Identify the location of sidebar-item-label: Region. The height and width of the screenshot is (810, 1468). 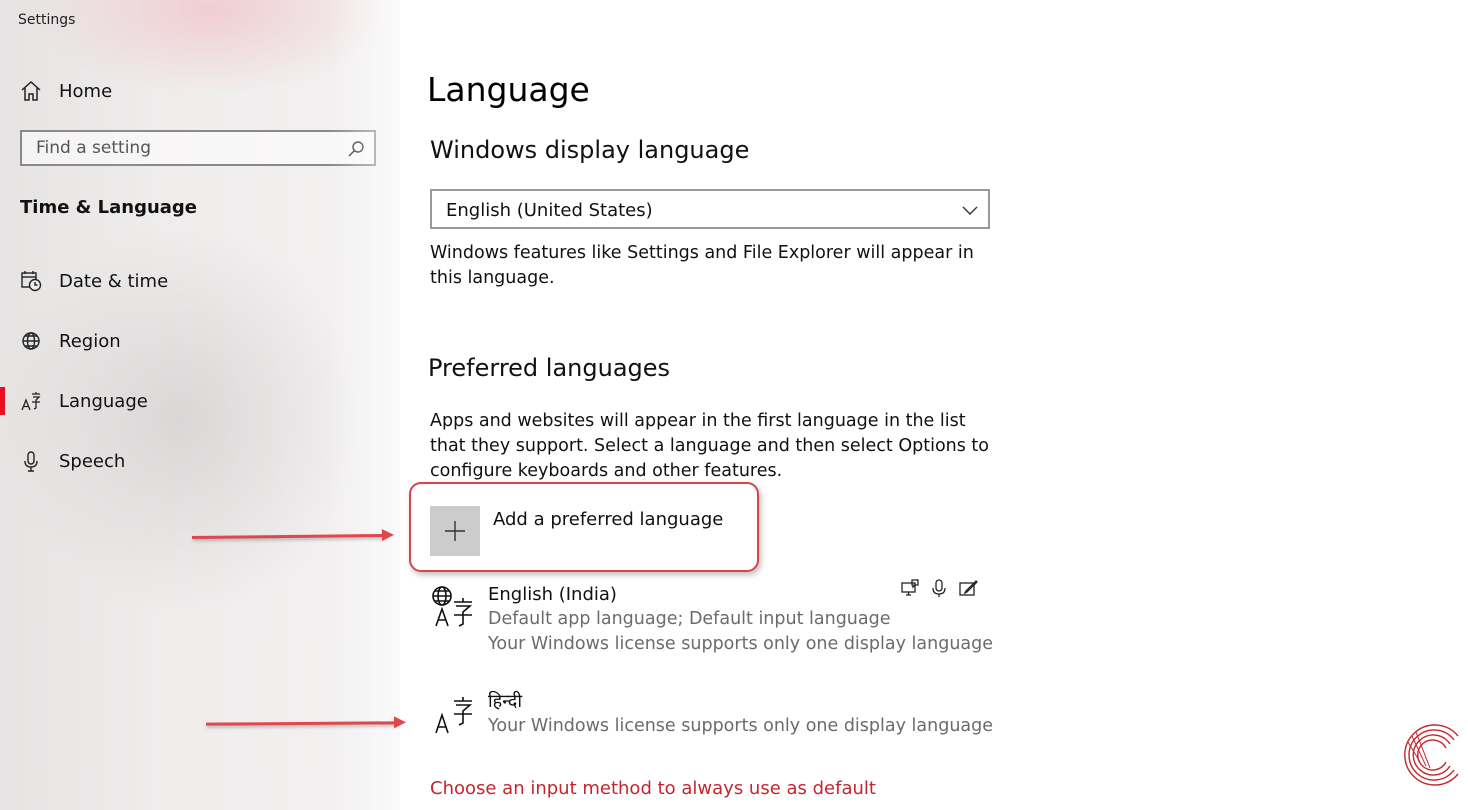
(90, 341).